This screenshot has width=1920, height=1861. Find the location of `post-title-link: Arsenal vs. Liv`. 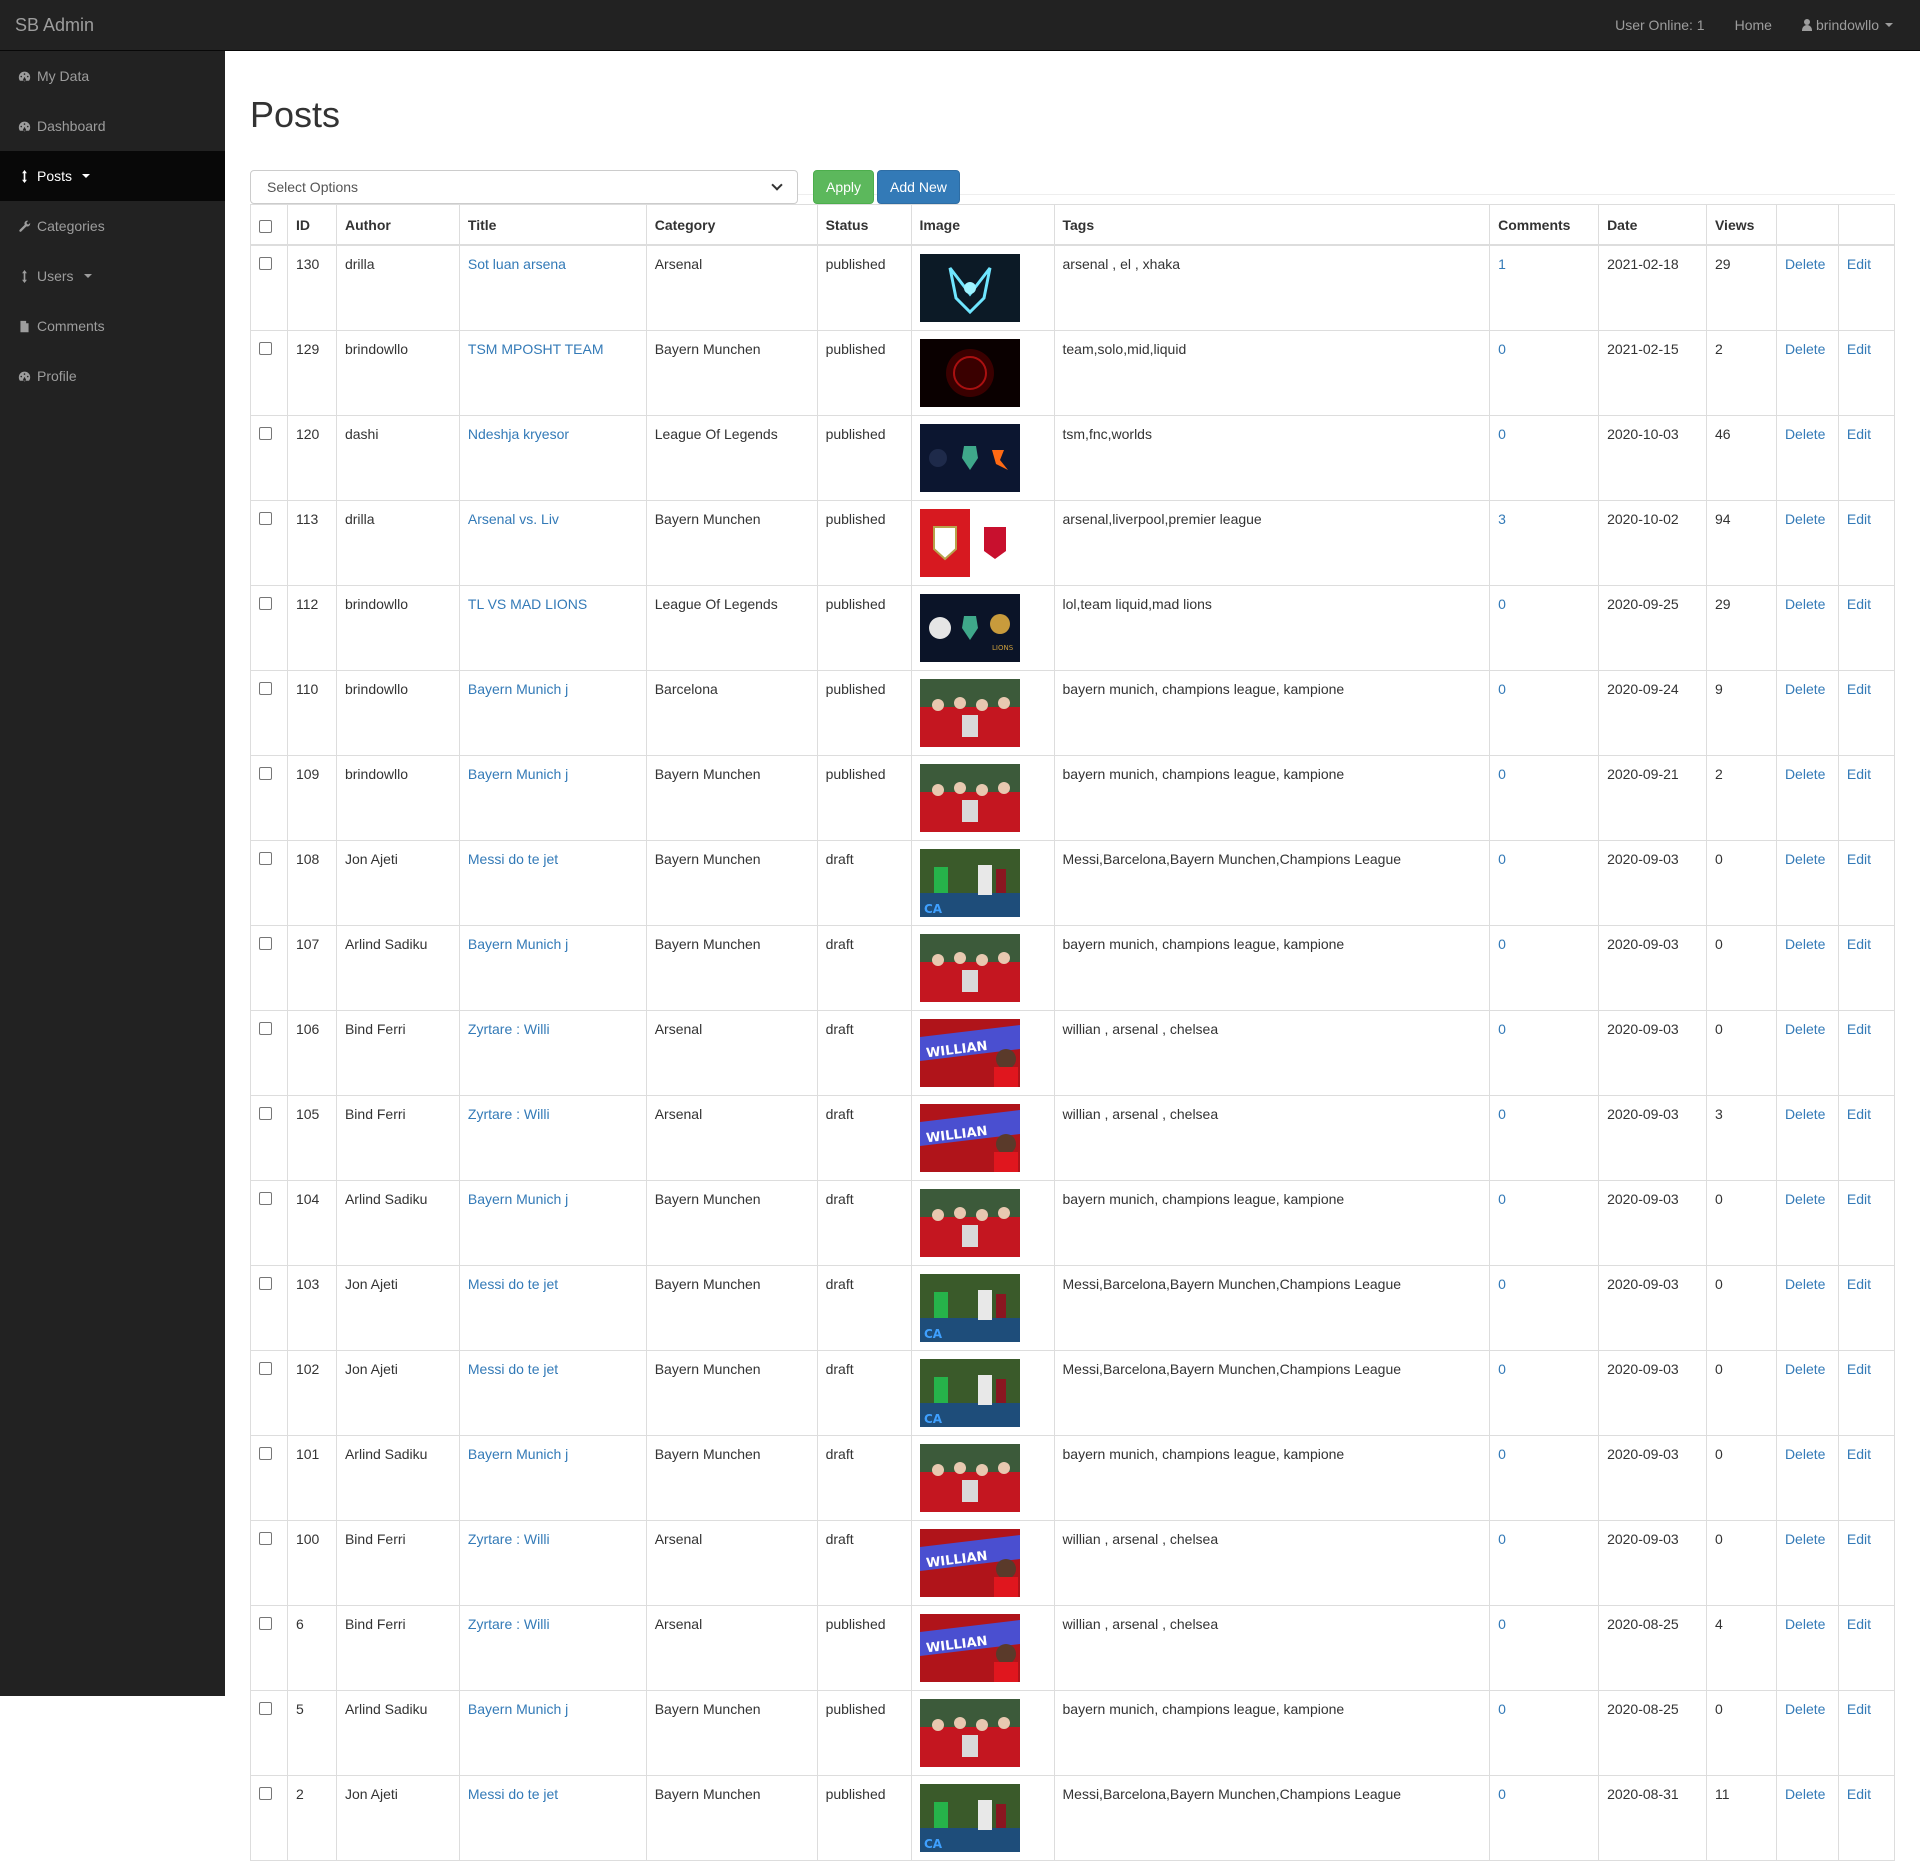

post-title-link: Arsenal vs. Liv is located at coordinates (513, 519).